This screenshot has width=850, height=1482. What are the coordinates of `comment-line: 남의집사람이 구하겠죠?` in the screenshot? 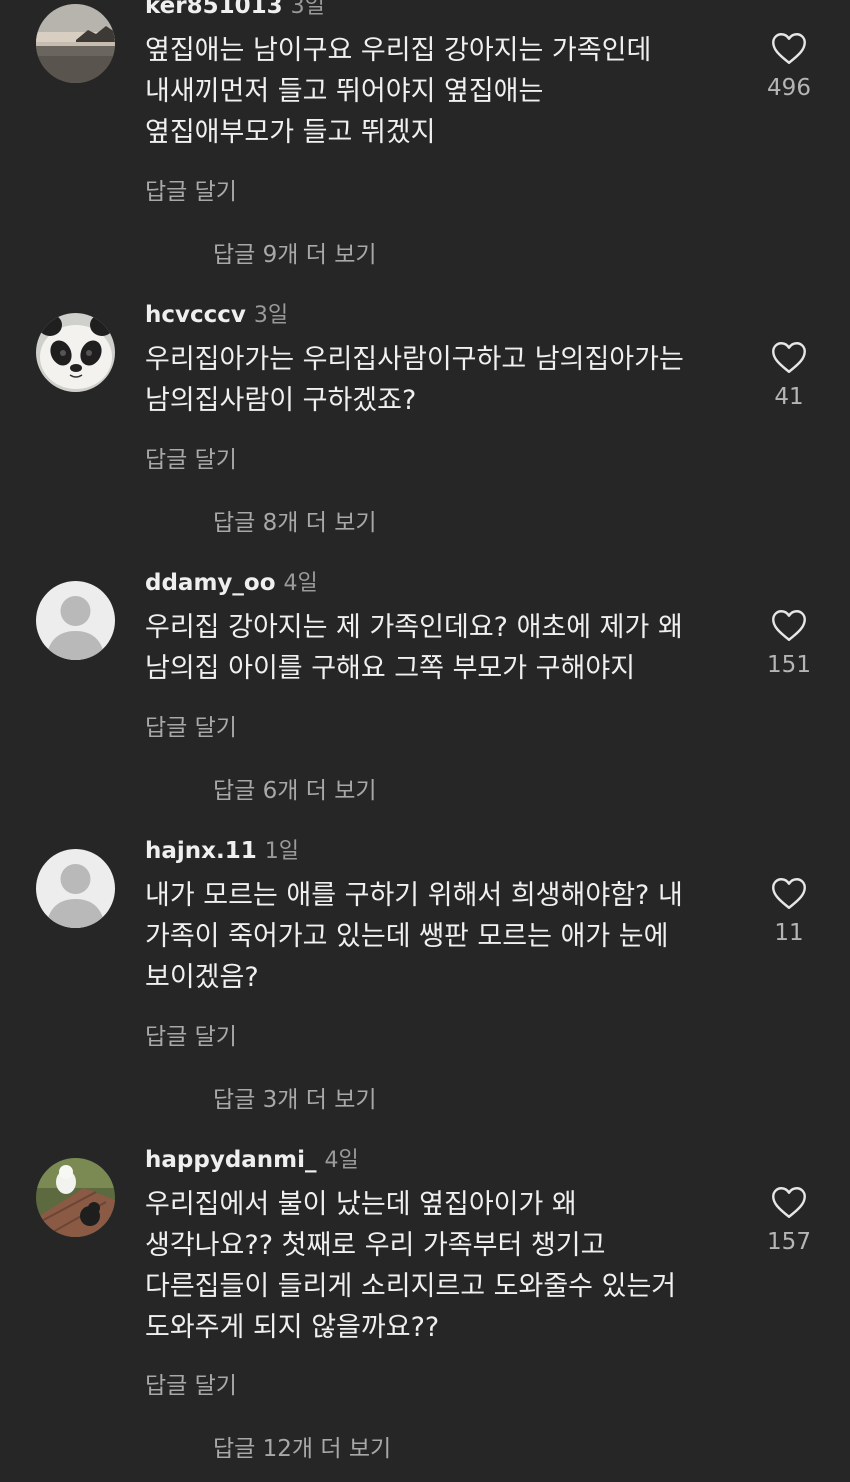 It's located at (281, 400).